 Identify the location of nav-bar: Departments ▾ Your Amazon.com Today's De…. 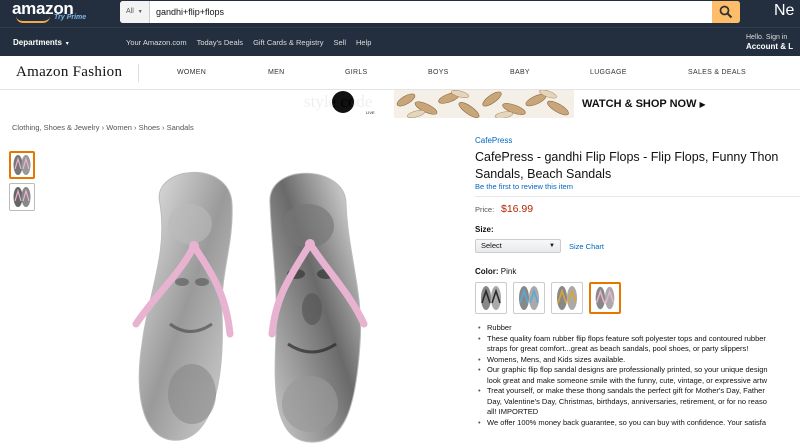
(400, 41).